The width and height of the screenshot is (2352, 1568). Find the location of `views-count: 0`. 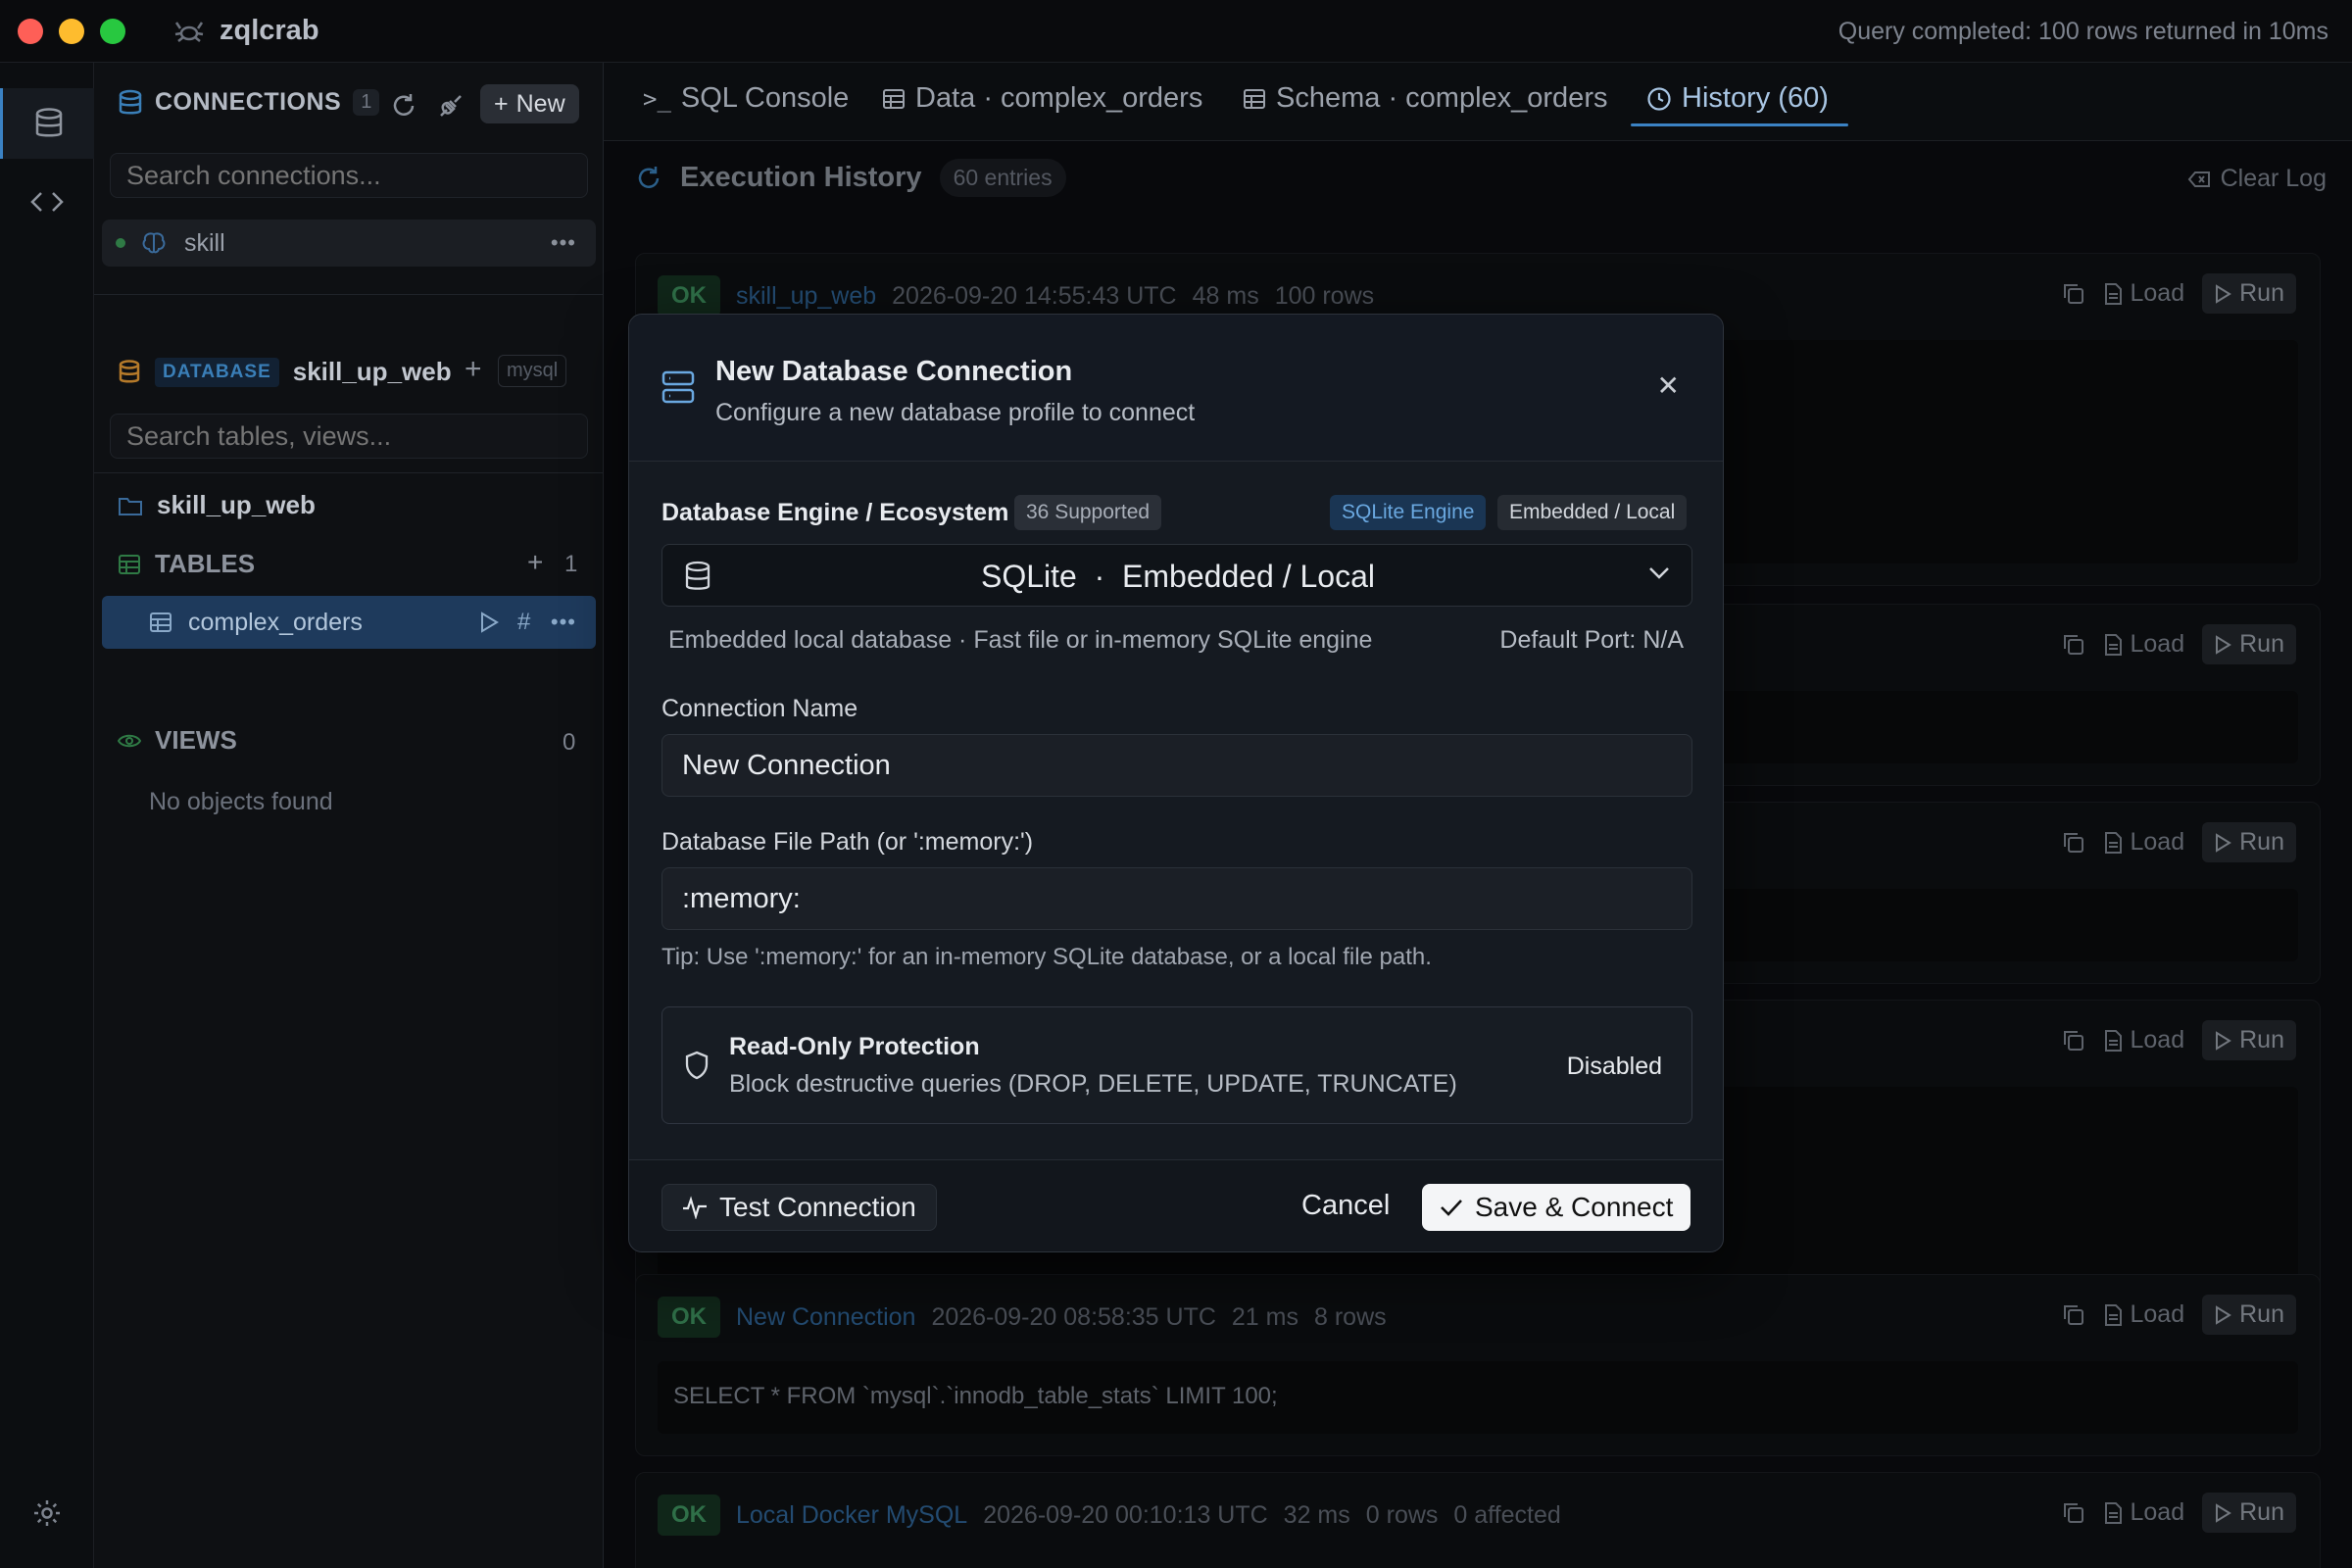

views-count: 0 is located at coordinates (569, 742).